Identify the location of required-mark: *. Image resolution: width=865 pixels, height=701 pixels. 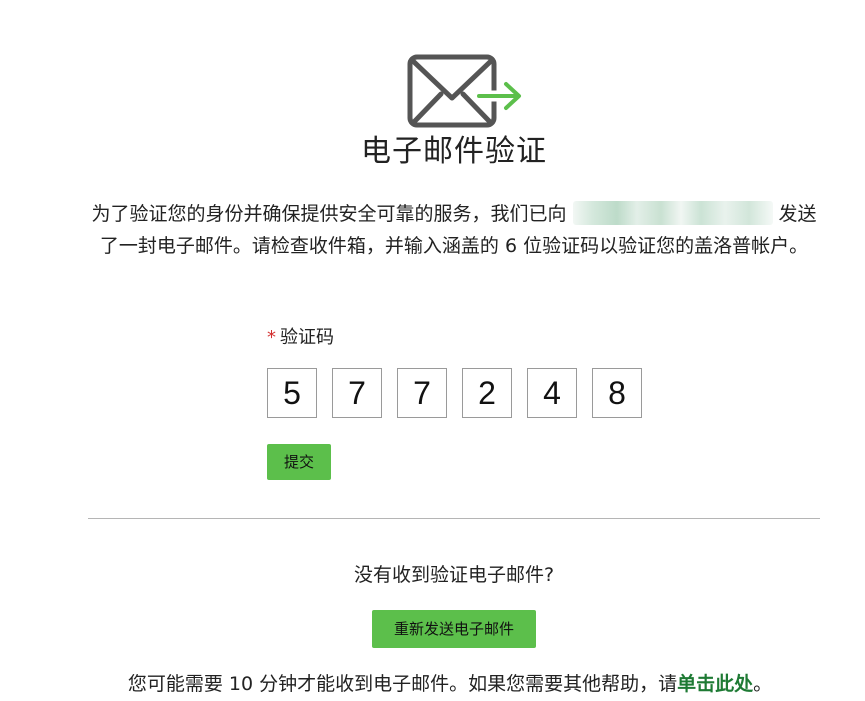
(271, 337).